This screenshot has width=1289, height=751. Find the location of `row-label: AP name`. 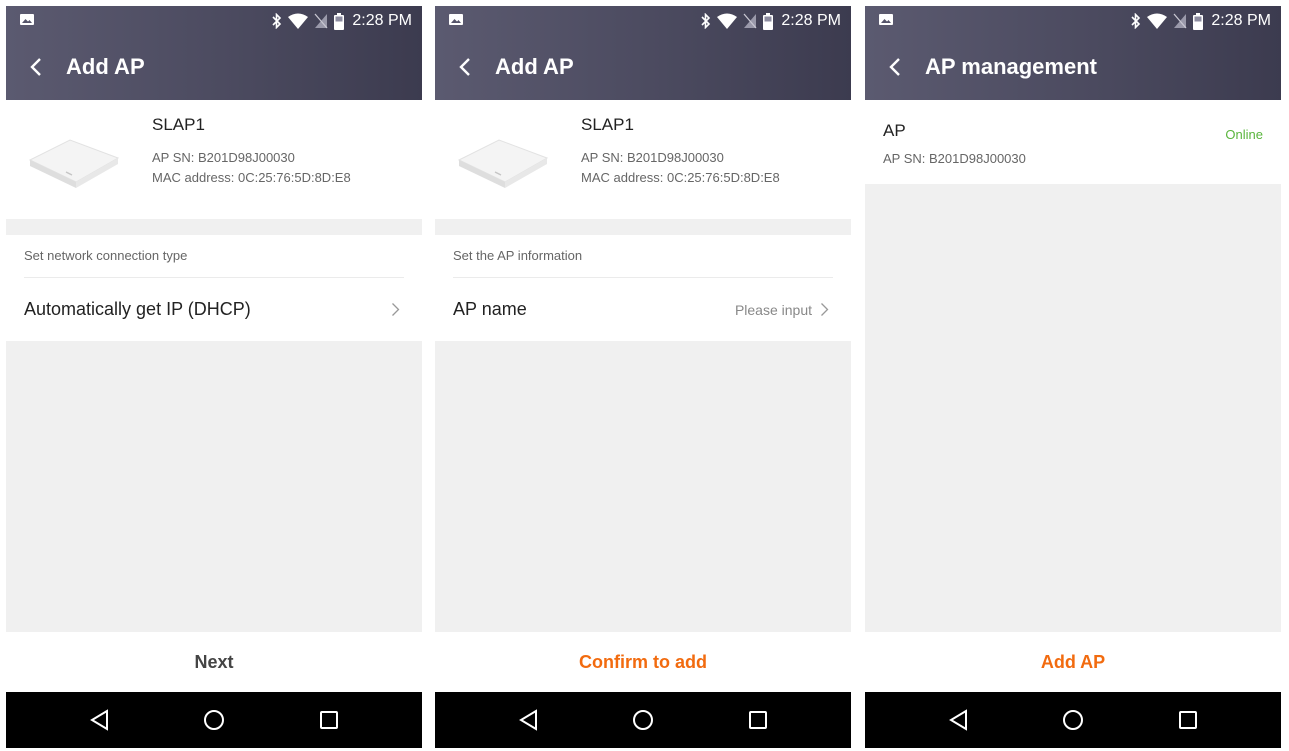

row-label: AP name is located at coordinates (490, 309).